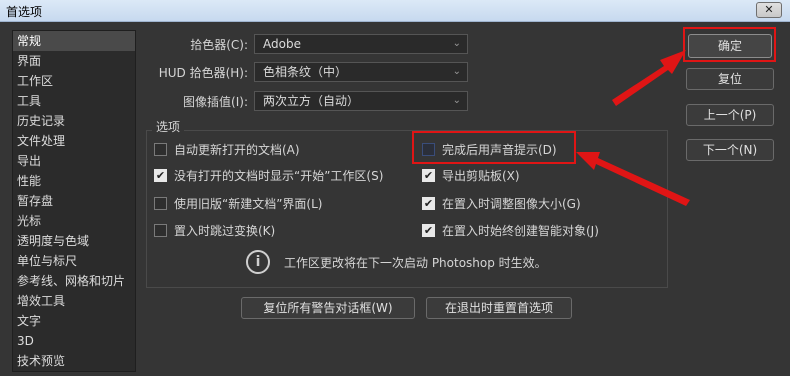  I want to click on sidebar-item-guides: 参考线、网格和切片, so click(74, 281).